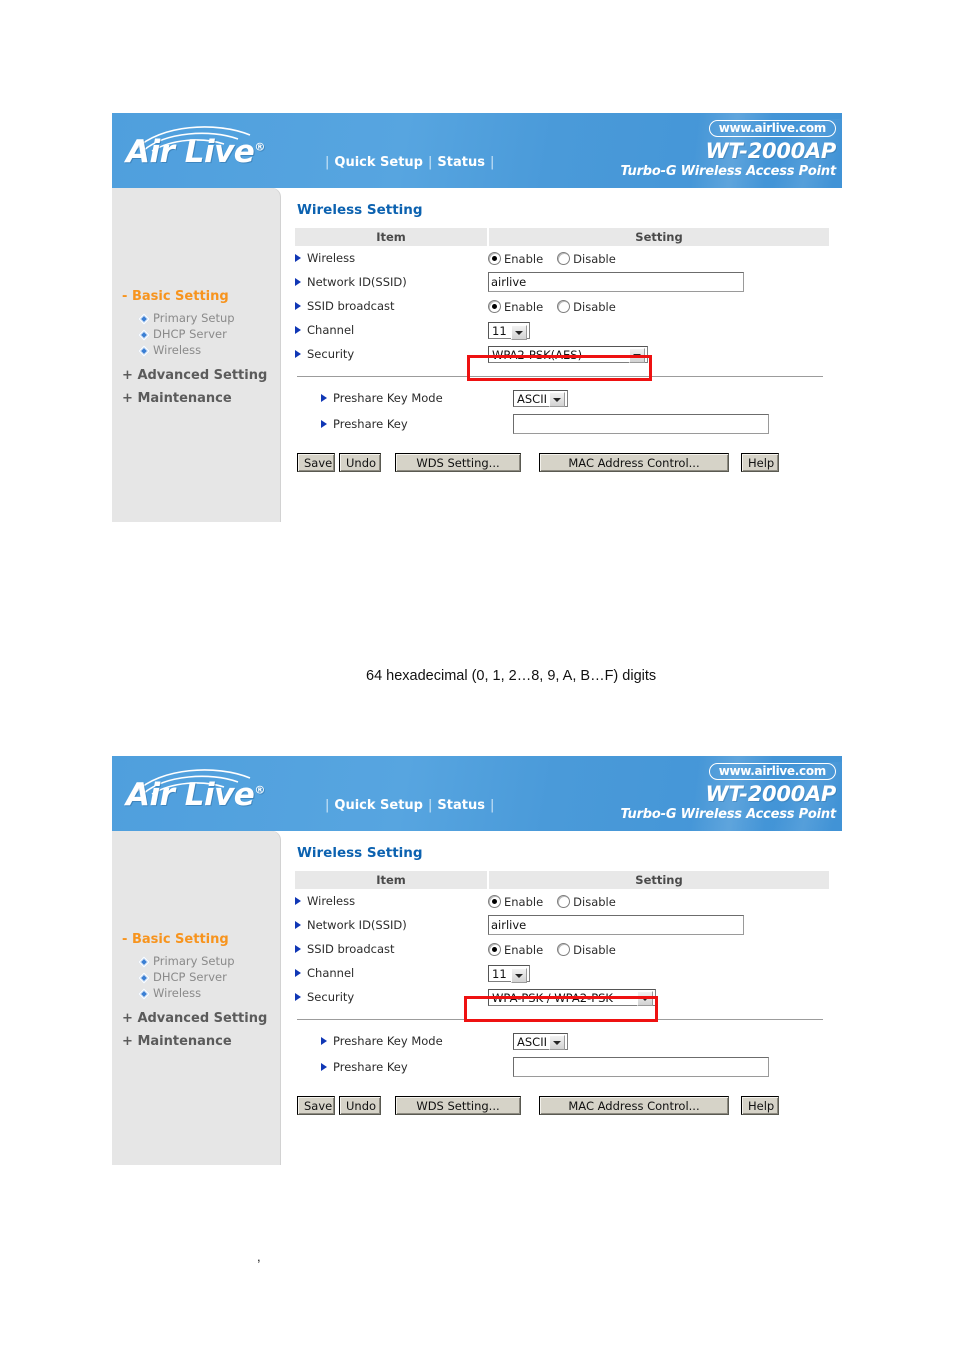 This screenshot has width=954, height=1350. Describe the element at coordinates (537, 354) in the screenshot. I see `security-select-value: WPA2-PSK(AES)` at that location.